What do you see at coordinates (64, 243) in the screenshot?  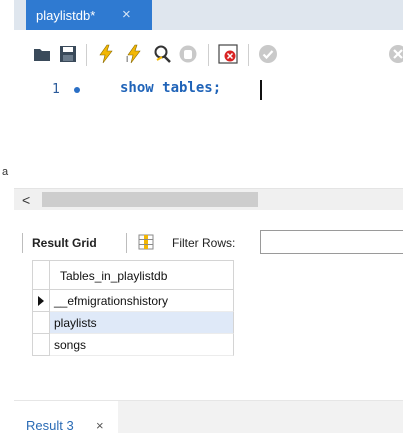 I see `result-grid-button: Result Grid` at bounding box center [64, 243].